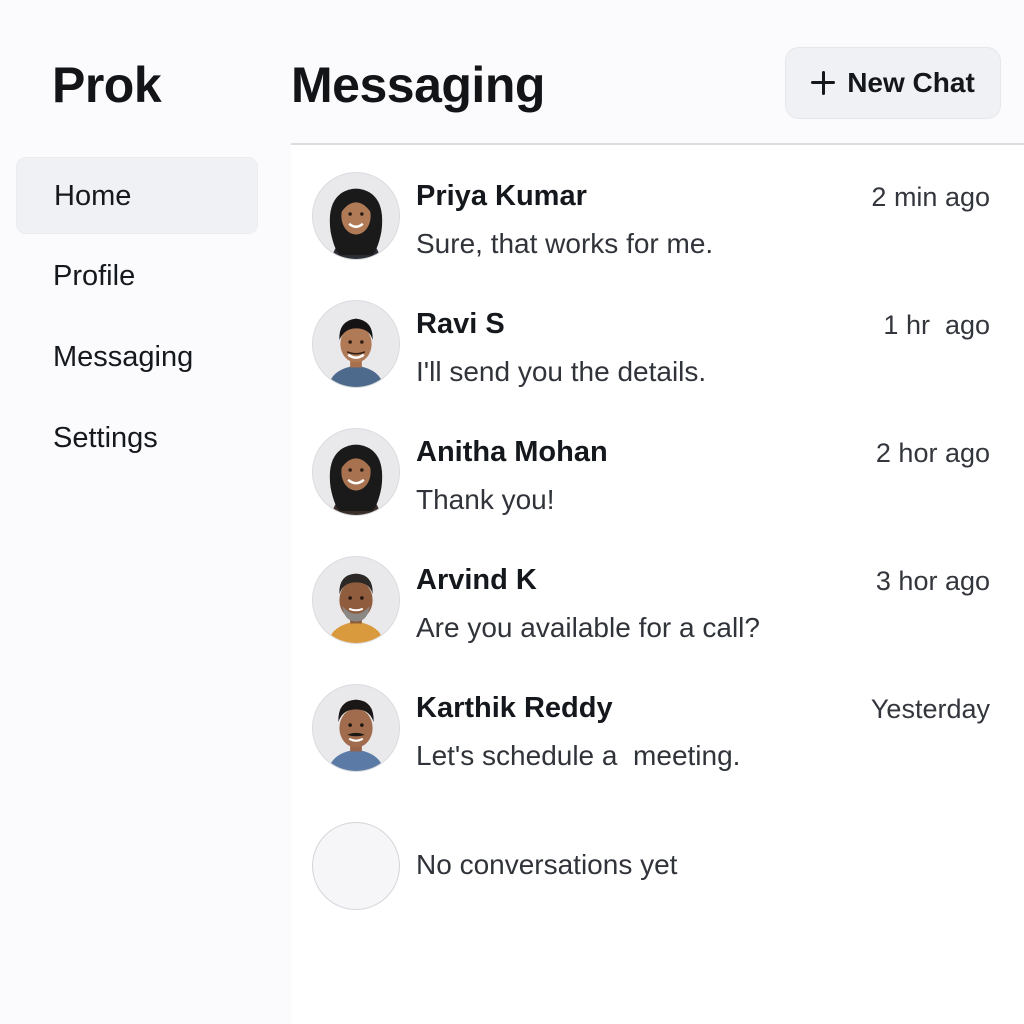  Describe the element at coordinates (512, 452) in the screenshot. I see `contact-name: Anitha Mohan` at that location.